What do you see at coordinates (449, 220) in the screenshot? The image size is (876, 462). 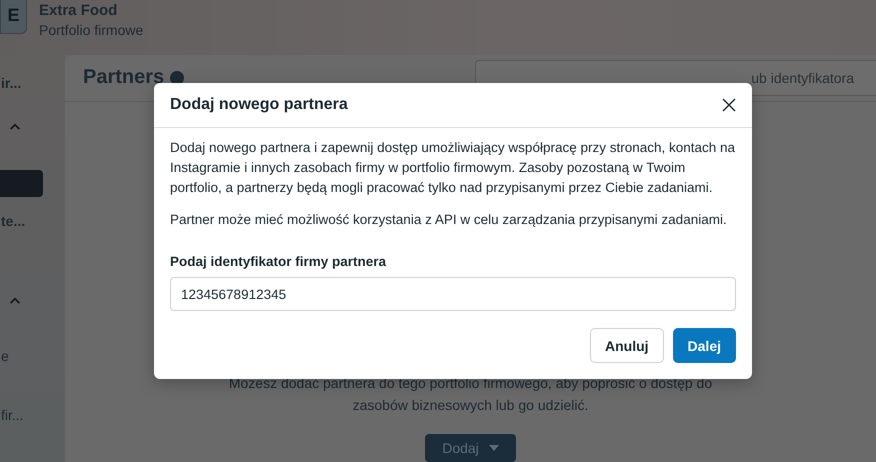 I see `dialog-text: Partner może mieć możliwość korzystania z API w celu zarządzania przypisanymi zadaniami.` at bounding box center [449, 220].